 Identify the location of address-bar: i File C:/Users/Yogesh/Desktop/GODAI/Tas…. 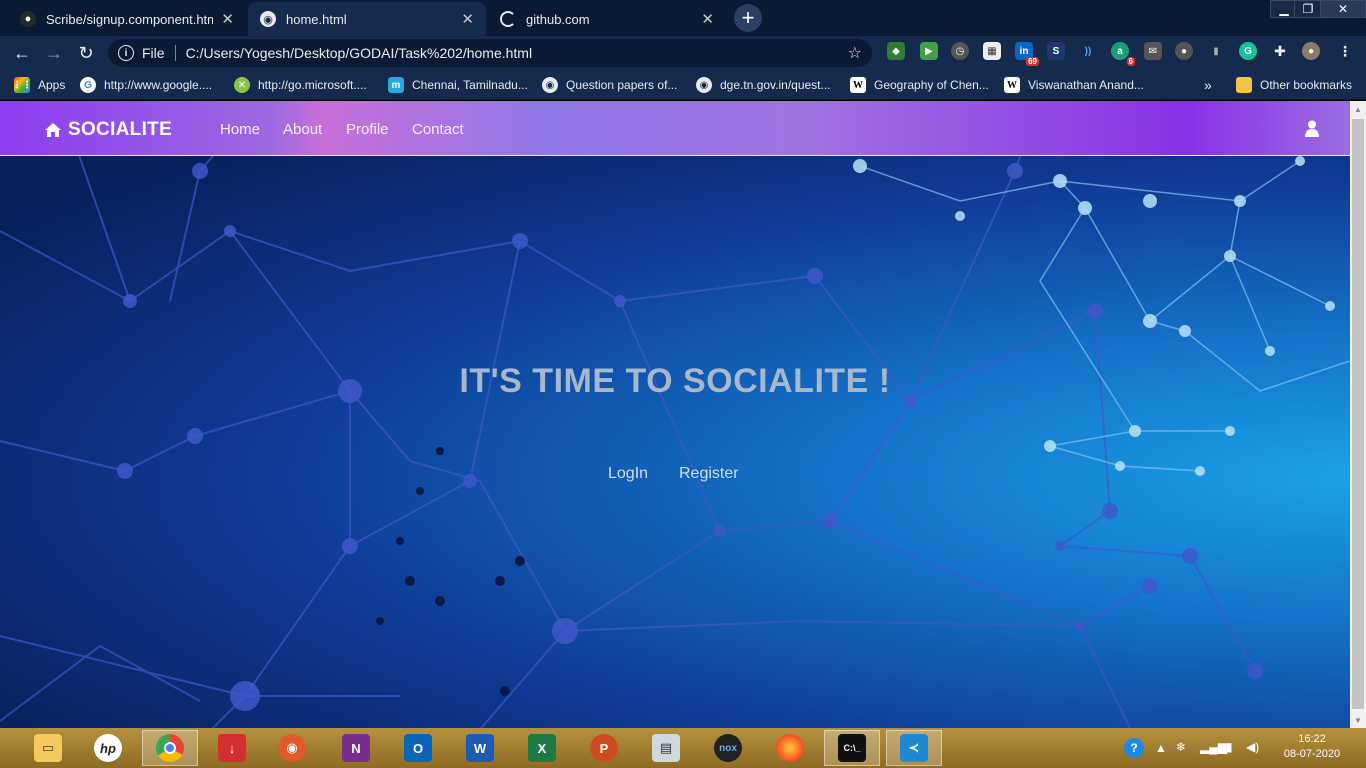
(490, 53).